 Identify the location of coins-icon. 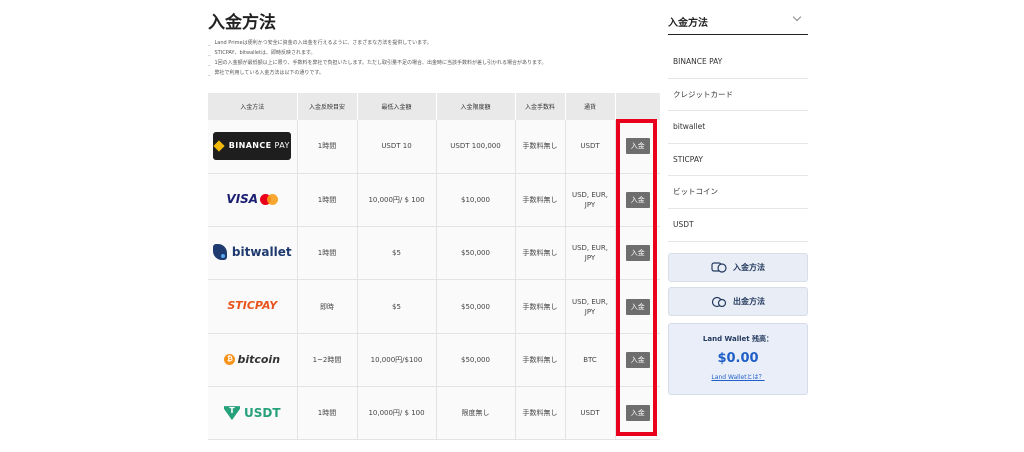
(719, 267).